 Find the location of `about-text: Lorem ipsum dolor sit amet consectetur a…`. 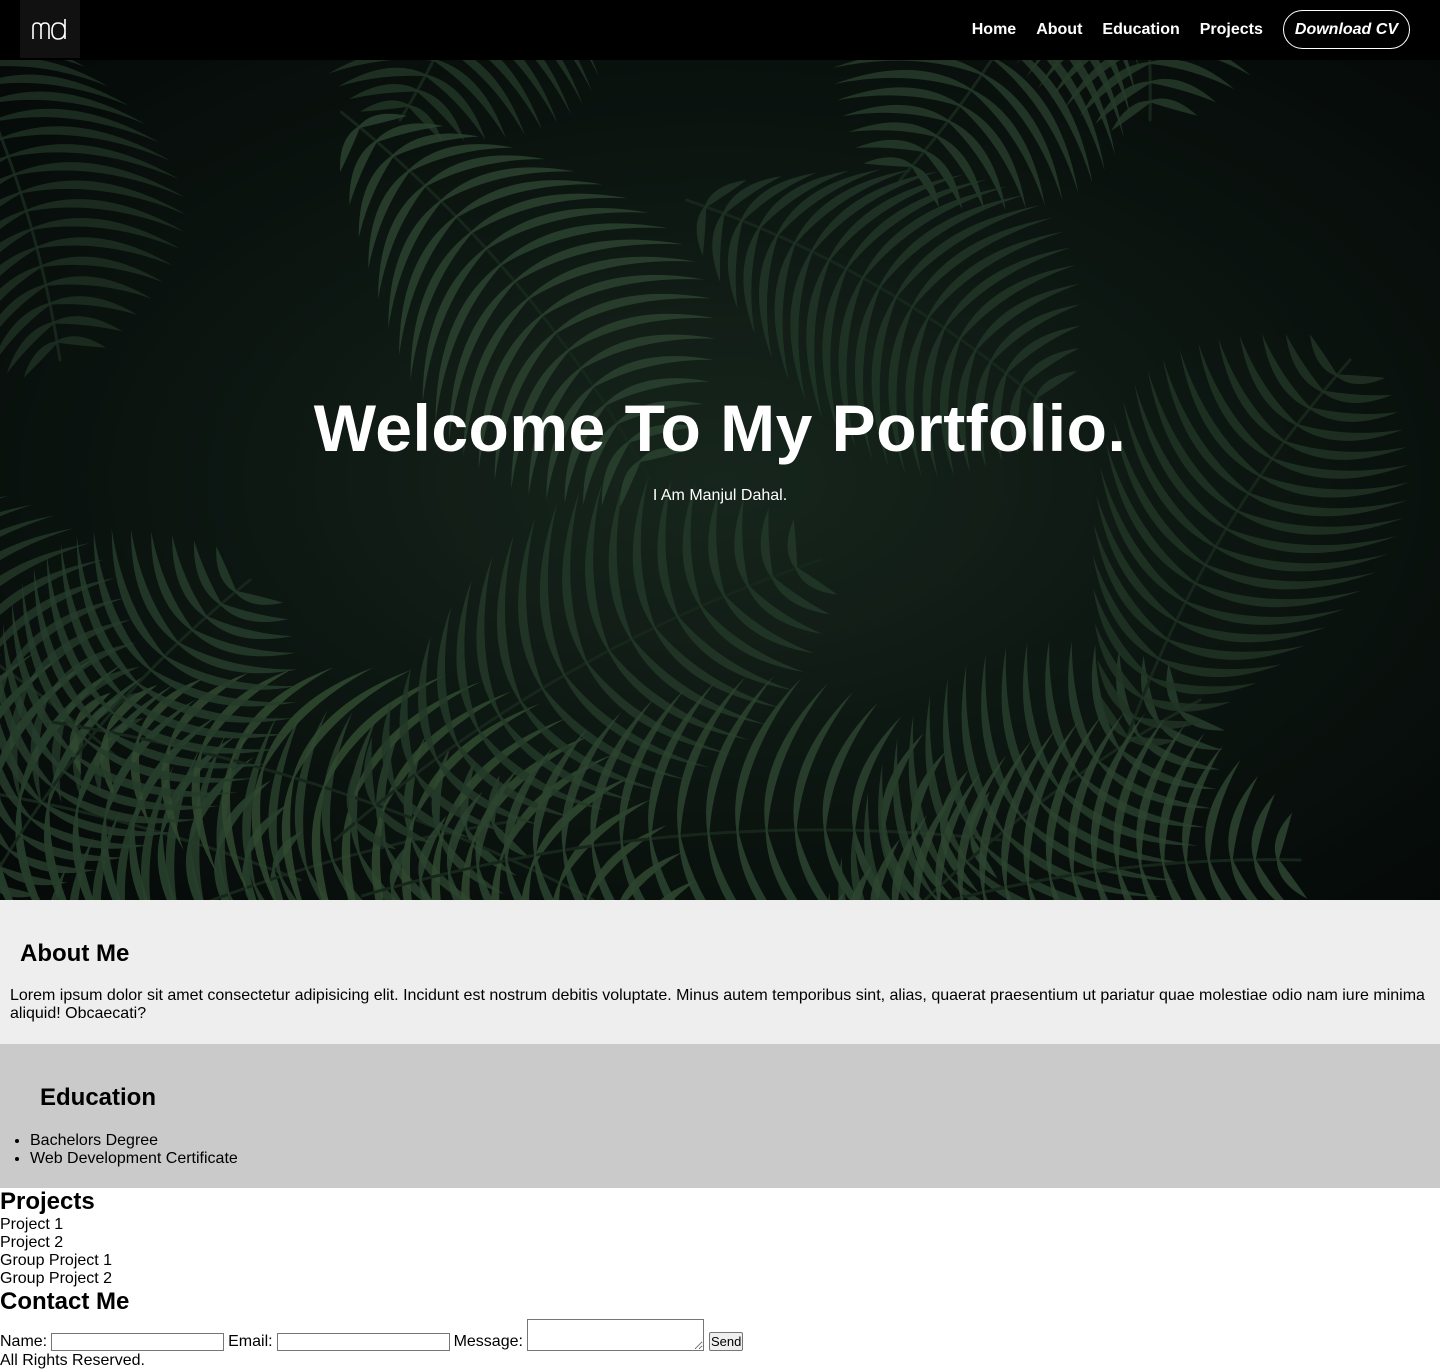

about-text: Lorem ipsum dolor sit amet consectetur a… is located at coordinates (717, 1004).